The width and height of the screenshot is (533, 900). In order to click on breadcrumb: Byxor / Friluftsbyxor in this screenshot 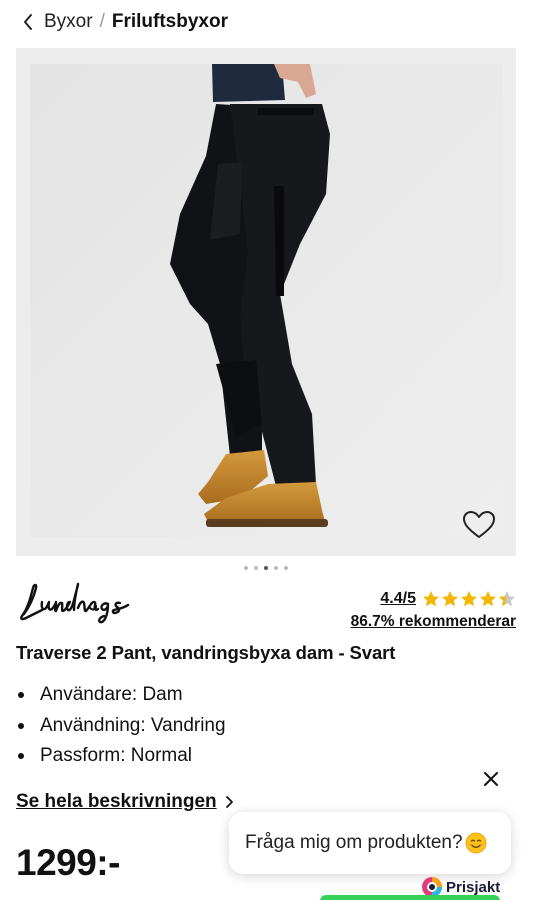, I will do `click(125, 22)`.